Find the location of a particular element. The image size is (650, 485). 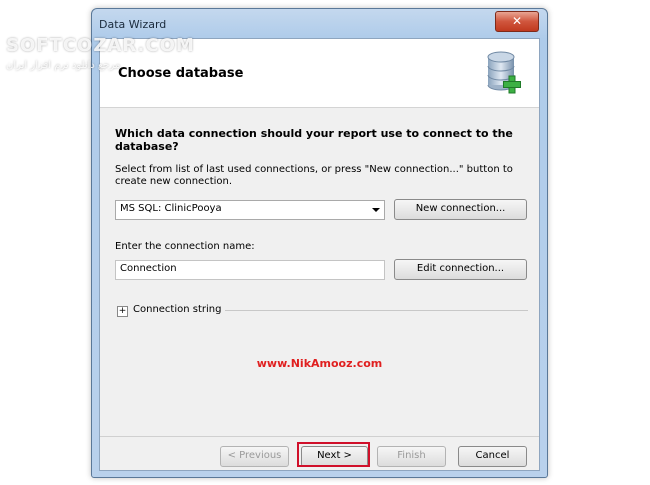

footer-divider is located at coordinates (319, 436).